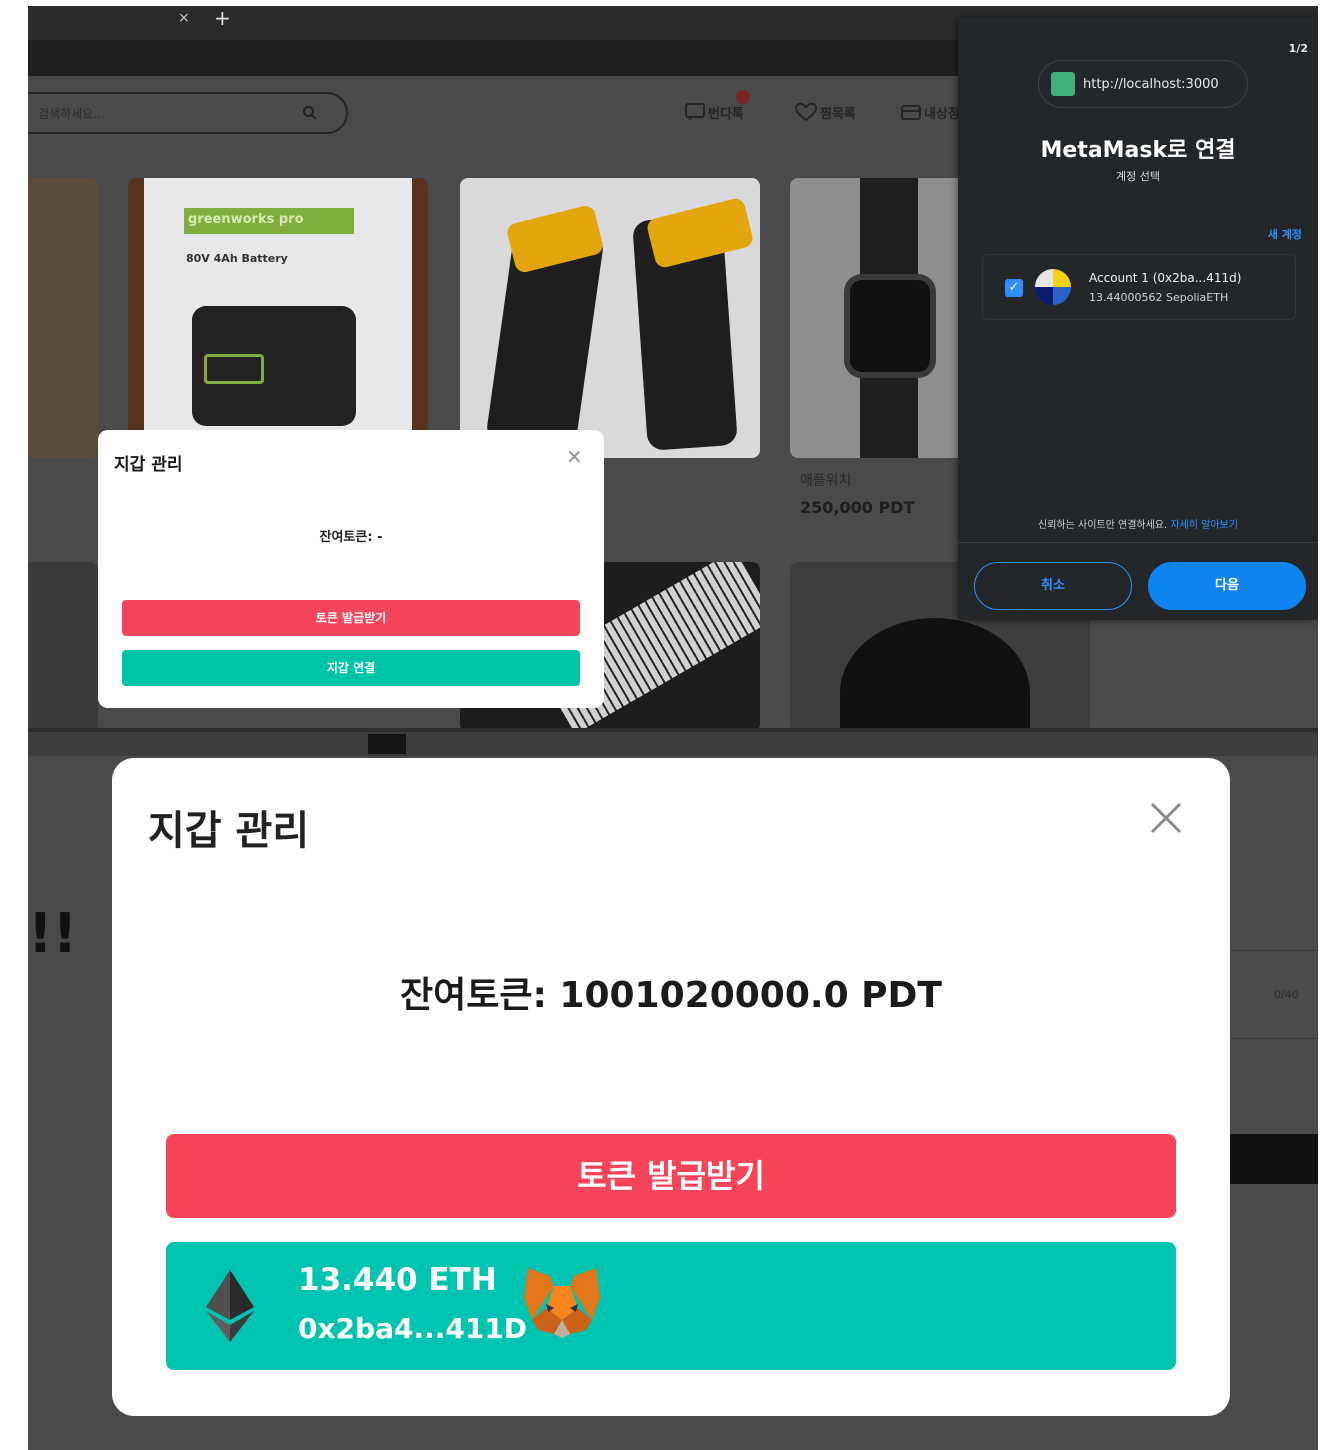 The image size is (1335, 1450). Describe the element at coordinates (1053, 287) in the screenshot. I see `account-avatar` at that location.